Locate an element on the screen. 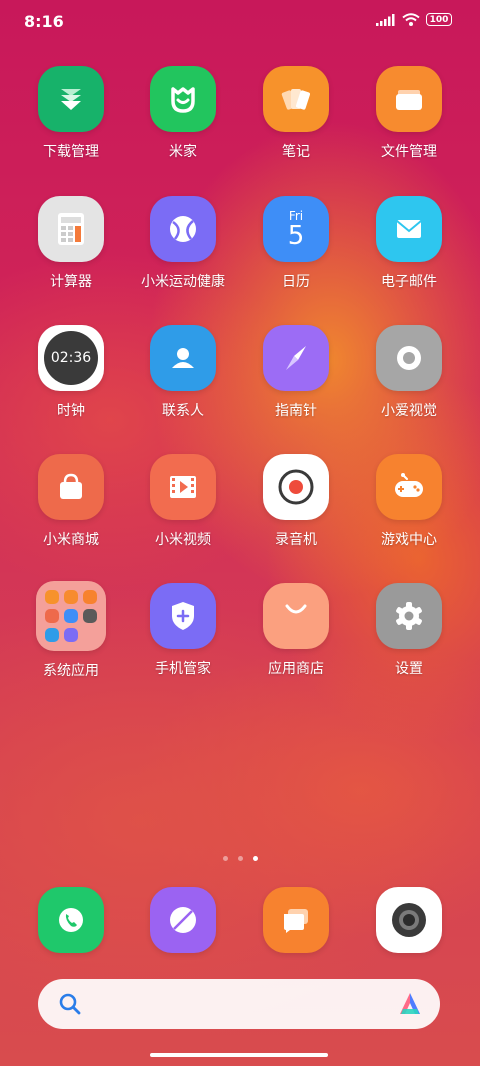 This screenshot has width=480, height=1066. app-calendar: Fri 5 日历 is located at coordinates (296, 251).